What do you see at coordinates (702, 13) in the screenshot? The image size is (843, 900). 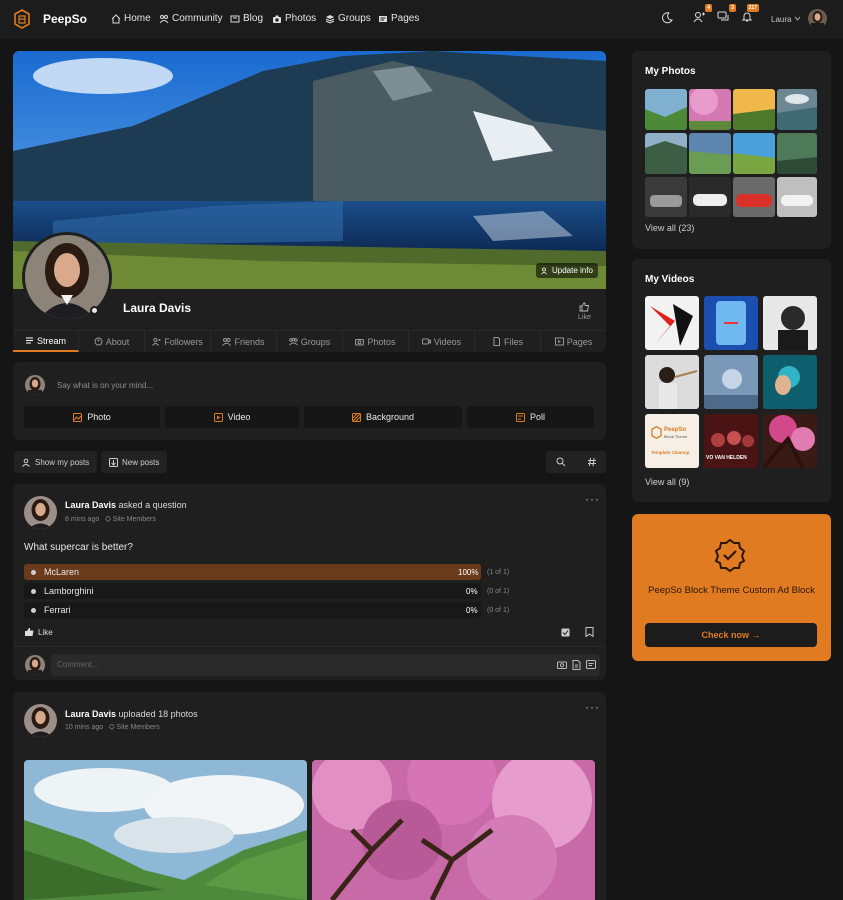 I see `friend-requests-button: 4` at bounding box center [702, 13].